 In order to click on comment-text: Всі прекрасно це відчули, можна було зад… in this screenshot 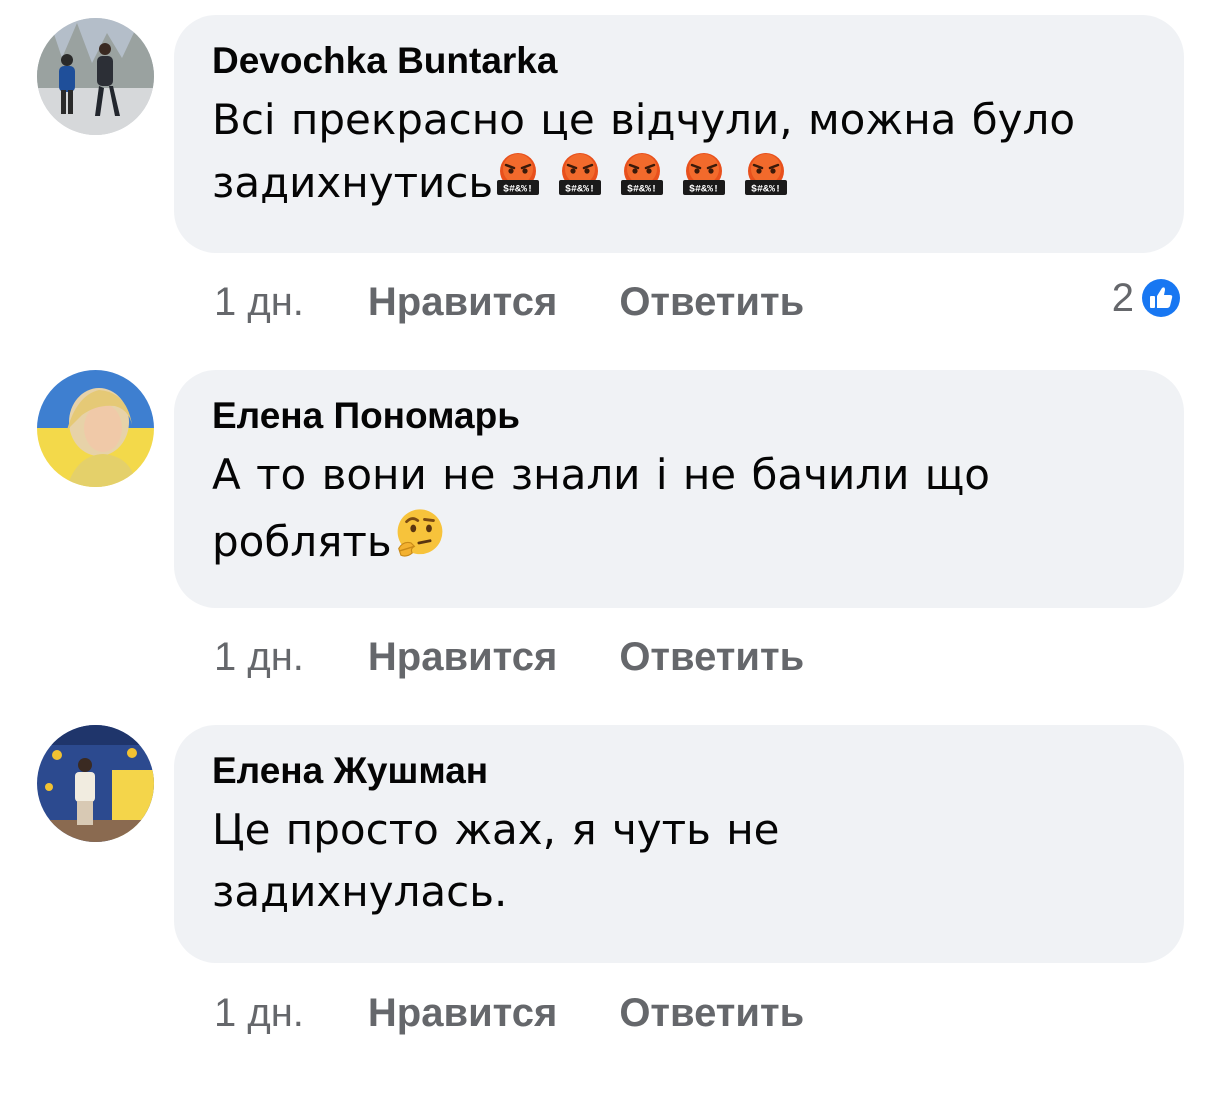, I will do `click(679, 151)`.